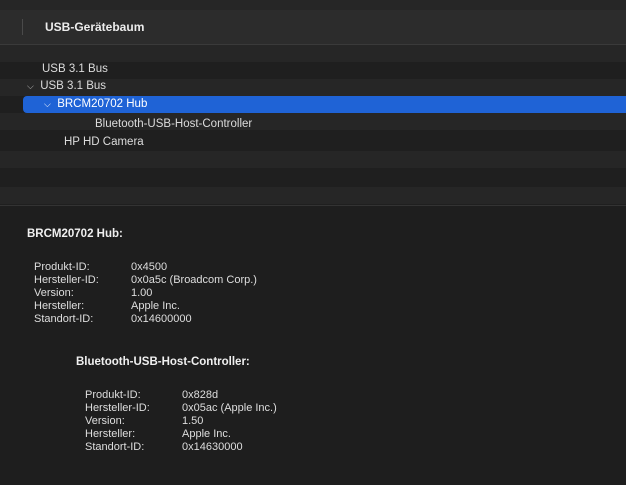  I want to click on hub-details-title: BRCM20702 Hub:, so click(75, 234).